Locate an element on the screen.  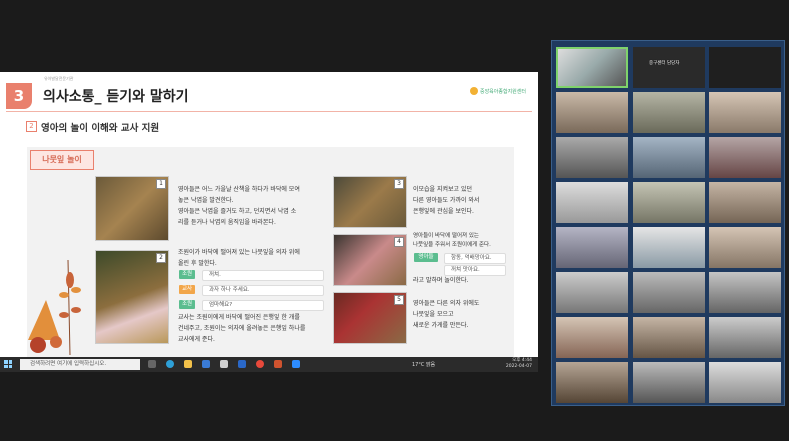
chrome-icon is located at coordinates (260, 364).